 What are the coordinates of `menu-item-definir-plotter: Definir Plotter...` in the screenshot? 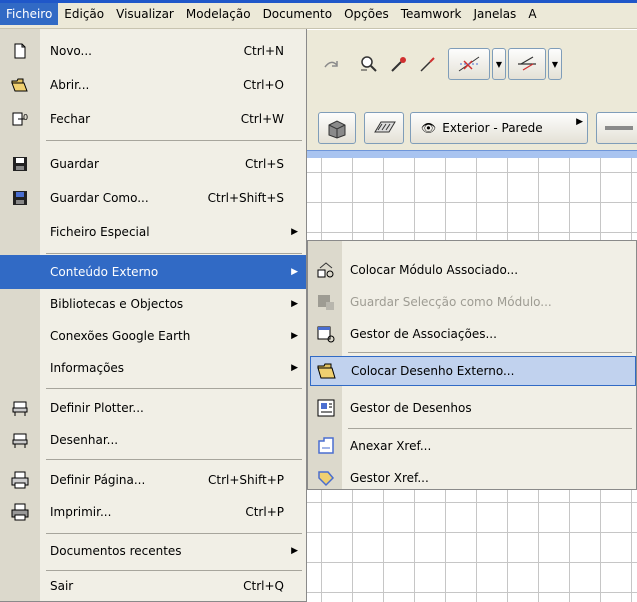 It's located at (153, 408).